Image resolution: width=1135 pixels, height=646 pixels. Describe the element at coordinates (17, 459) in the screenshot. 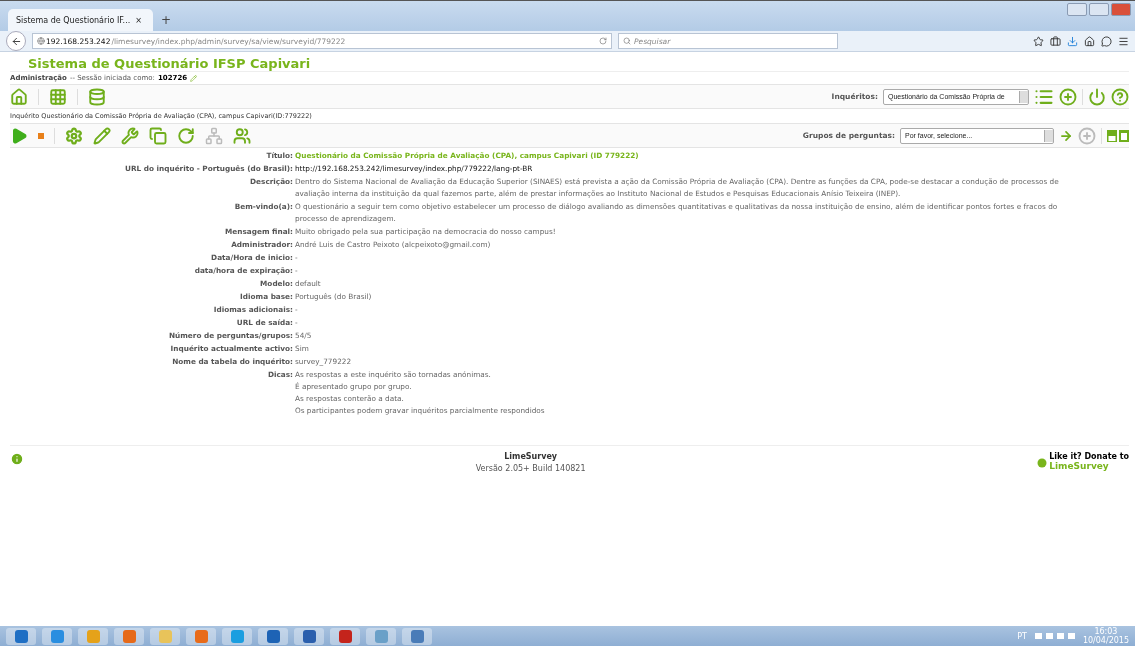

I see `info-icon` at that location.